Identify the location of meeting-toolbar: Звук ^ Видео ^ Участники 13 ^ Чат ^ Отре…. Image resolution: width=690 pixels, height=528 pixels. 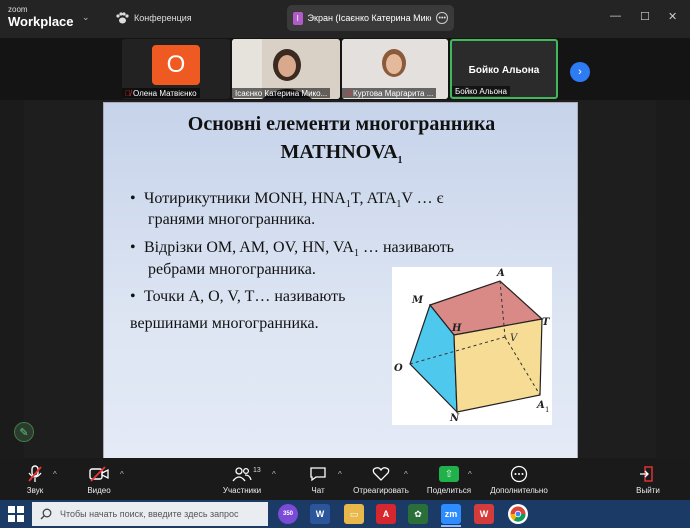
(345, 479).